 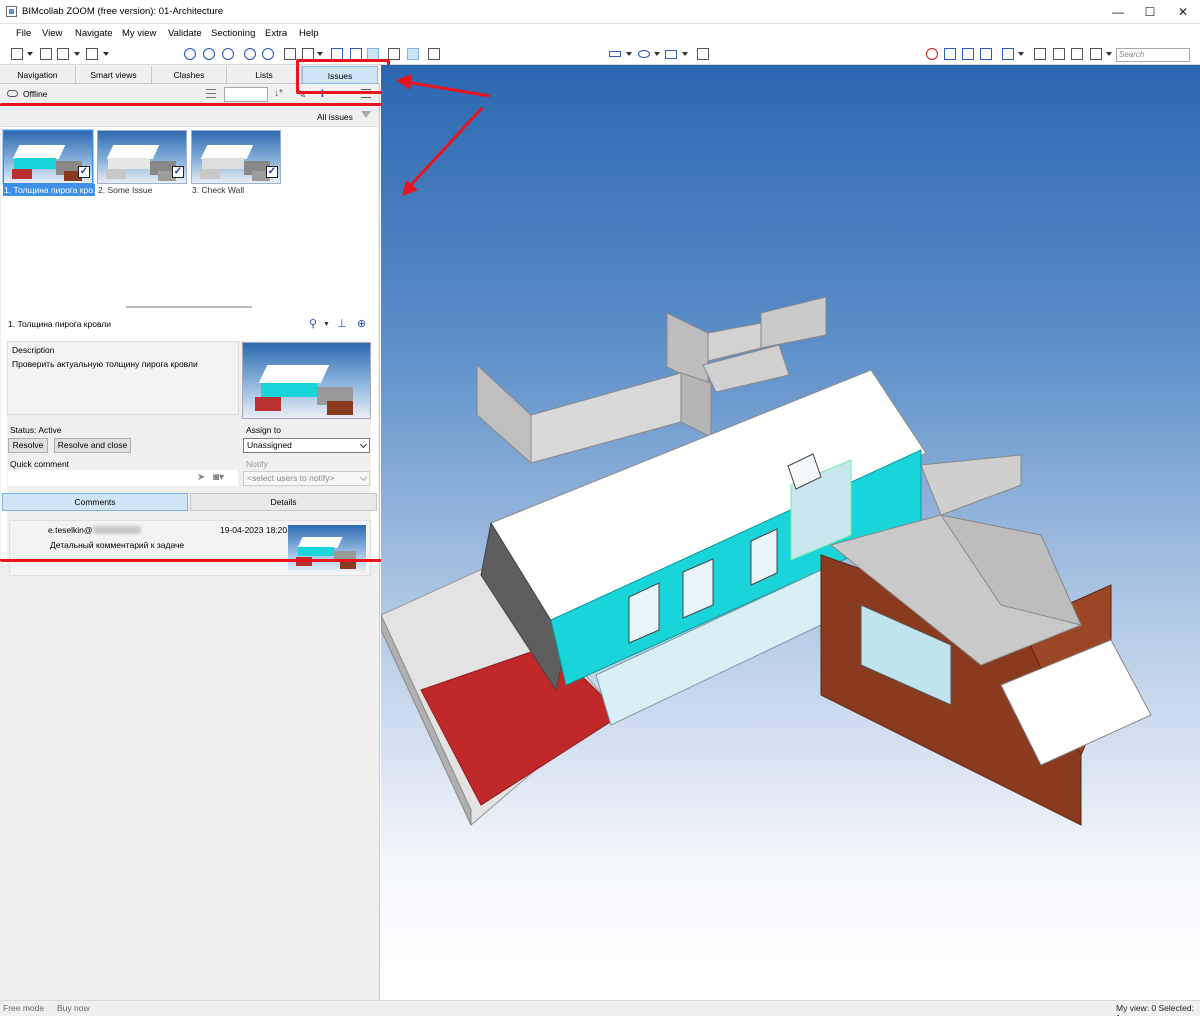 I want to click on mode-label: Free mode, so click(x=24, y=1008).